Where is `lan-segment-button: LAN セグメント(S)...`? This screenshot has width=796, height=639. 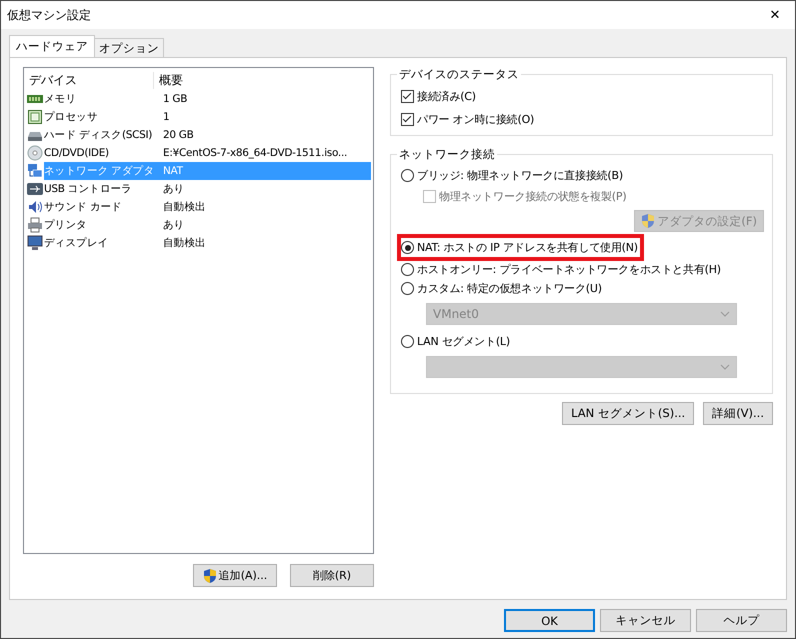 lan-segment-button: LAN セグメント(S)... is located at coordinates (628, 413).